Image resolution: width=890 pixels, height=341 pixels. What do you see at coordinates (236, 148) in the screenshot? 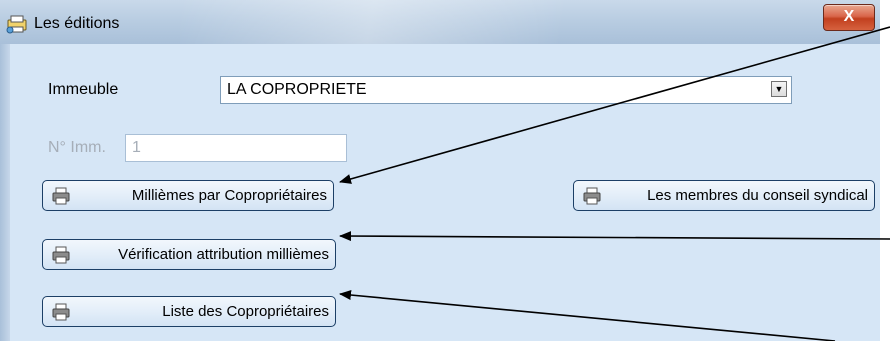
I see `num-imm-field: 1` at bounding box center [236, 148].